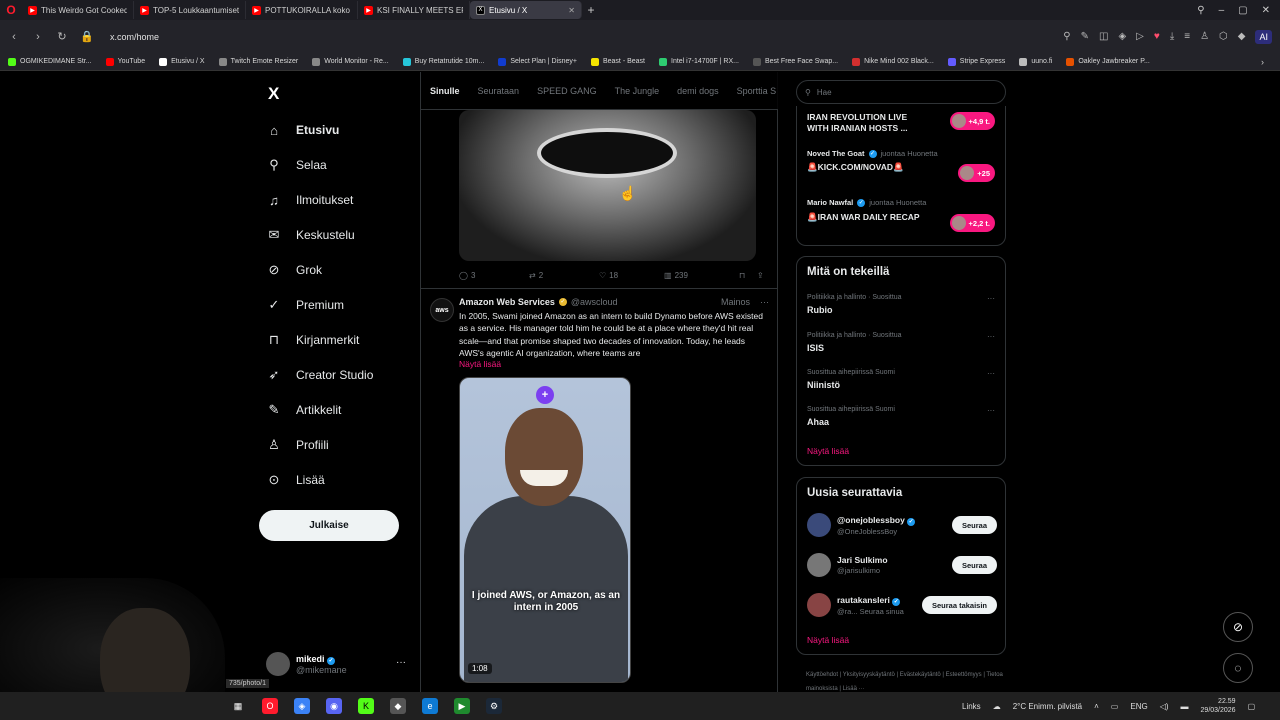 The width and height of the screenshot is (1280, 720). I want to click on sidebar-item-more: ⊙ Lisää, so click(295, 480).